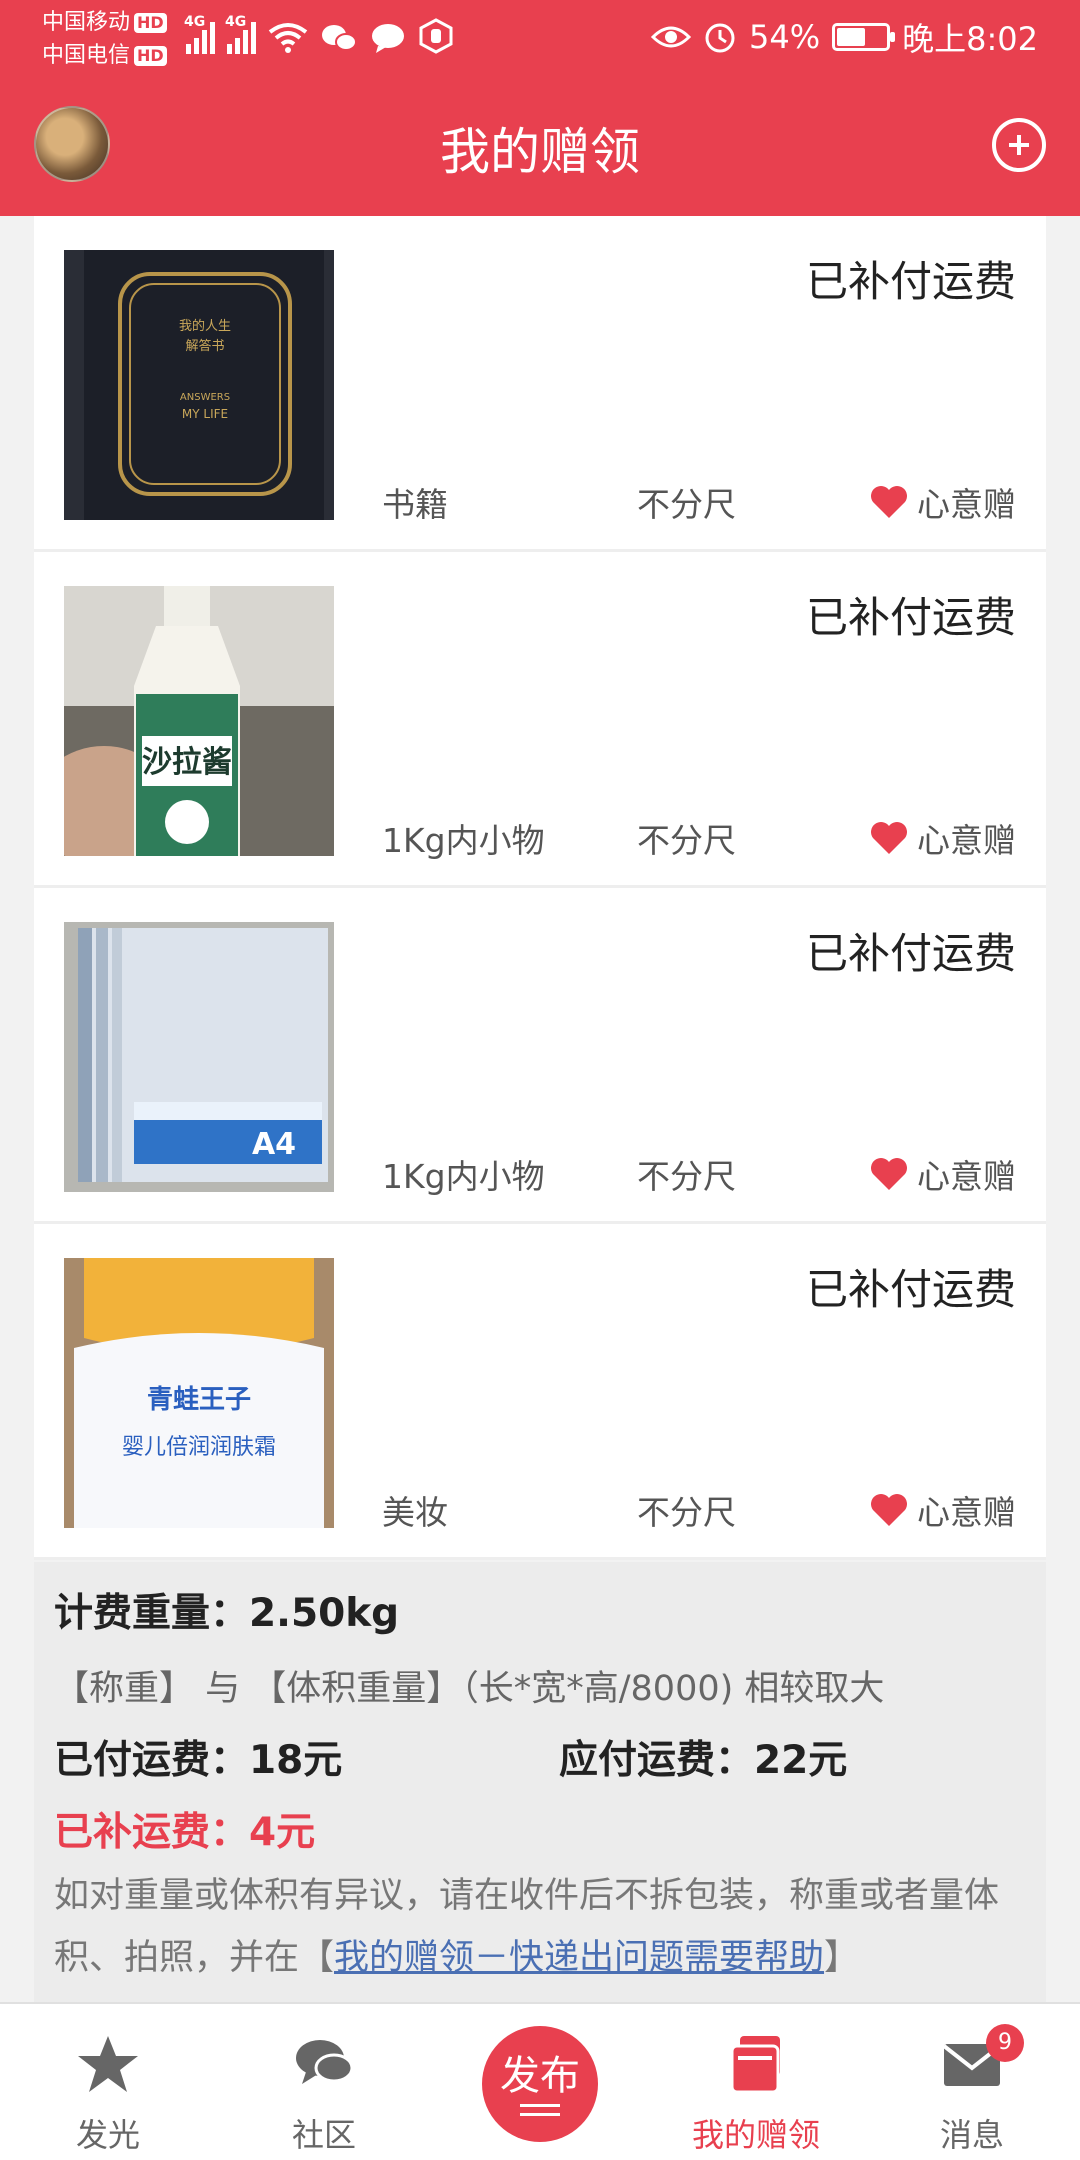  I want to click on fee-row: 已付运费：18元 应付运费：22元, so click(540, 1759).